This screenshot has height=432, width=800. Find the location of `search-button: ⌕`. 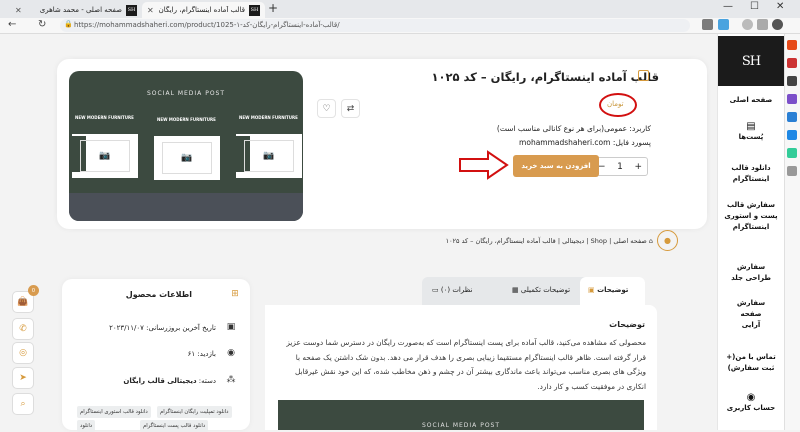

search-button: ⌕ is located at coordinates (23, 404).